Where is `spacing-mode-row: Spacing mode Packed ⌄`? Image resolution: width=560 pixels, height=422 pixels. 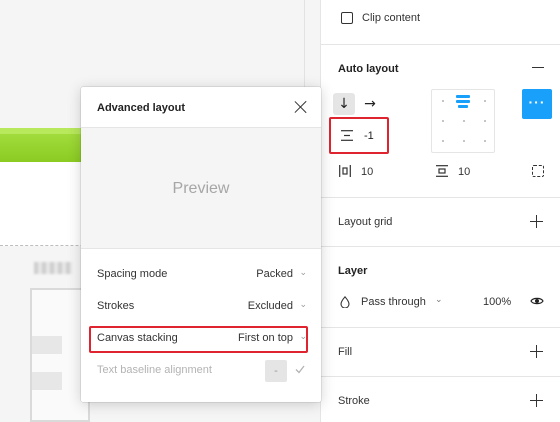 spacing-mode-row: Spacing mode Packed ⌄ is located at coordinates (201, 274).